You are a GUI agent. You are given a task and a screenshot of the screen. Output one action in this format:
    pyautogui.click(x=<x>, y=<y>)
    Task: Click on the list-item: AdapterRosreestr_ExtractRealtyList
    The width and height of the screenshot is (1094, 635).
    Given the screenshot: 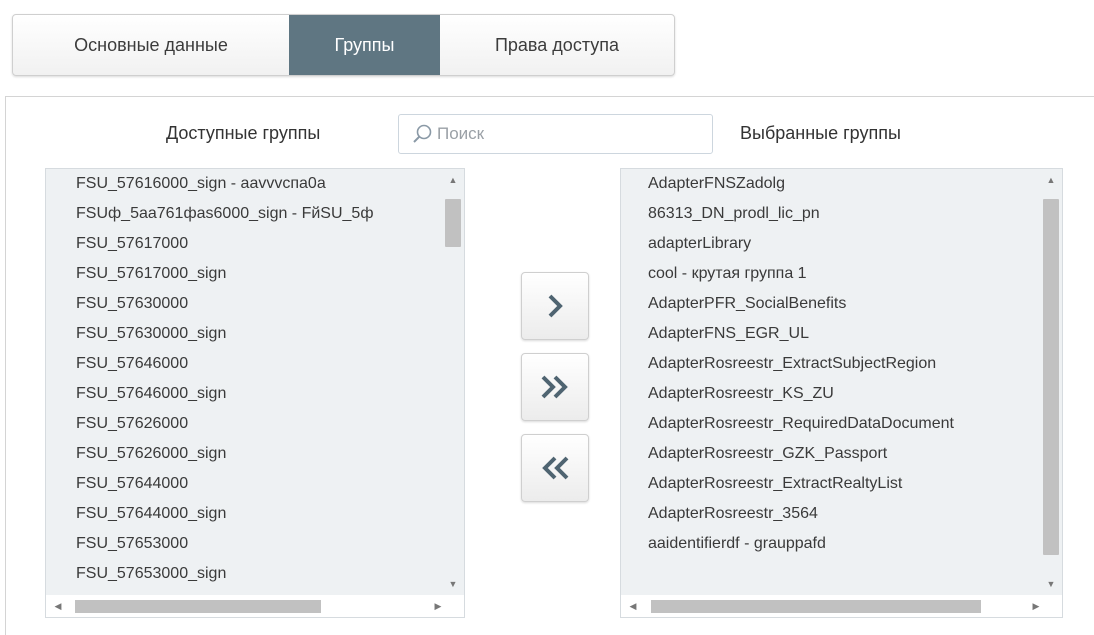 What is the action you would take?
    pyautogui.click(x=830, y=484)
    